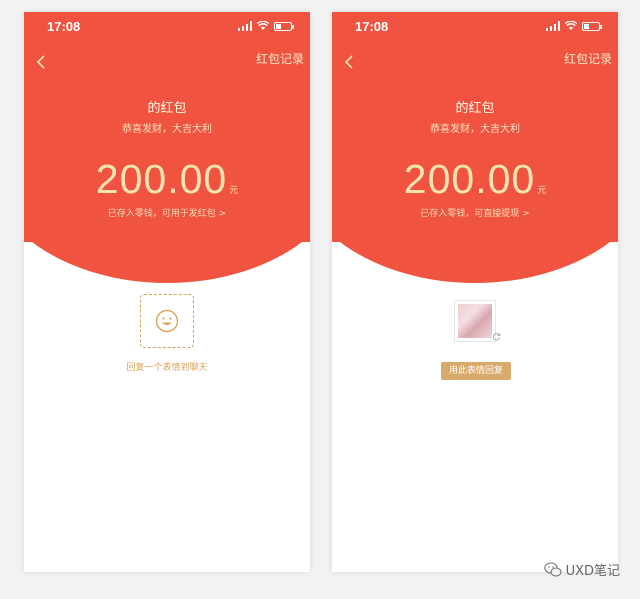 The image size is (640, 599). Describe the element at coordinates (476, 371) in the screenshot. I see `use-sticker-reply-button: 用此表情回复` at that location.